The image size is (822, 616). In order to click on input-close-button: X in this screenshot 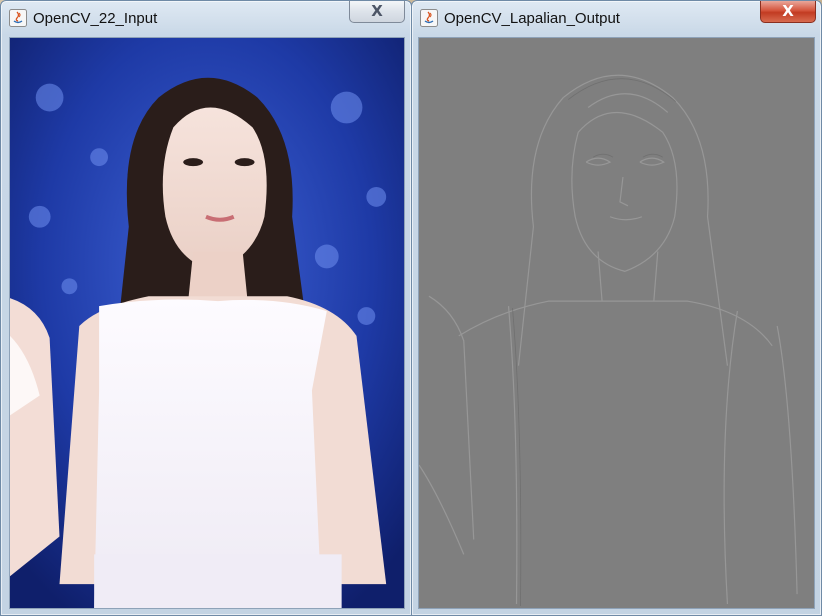, I will do `click(377, 12)`.